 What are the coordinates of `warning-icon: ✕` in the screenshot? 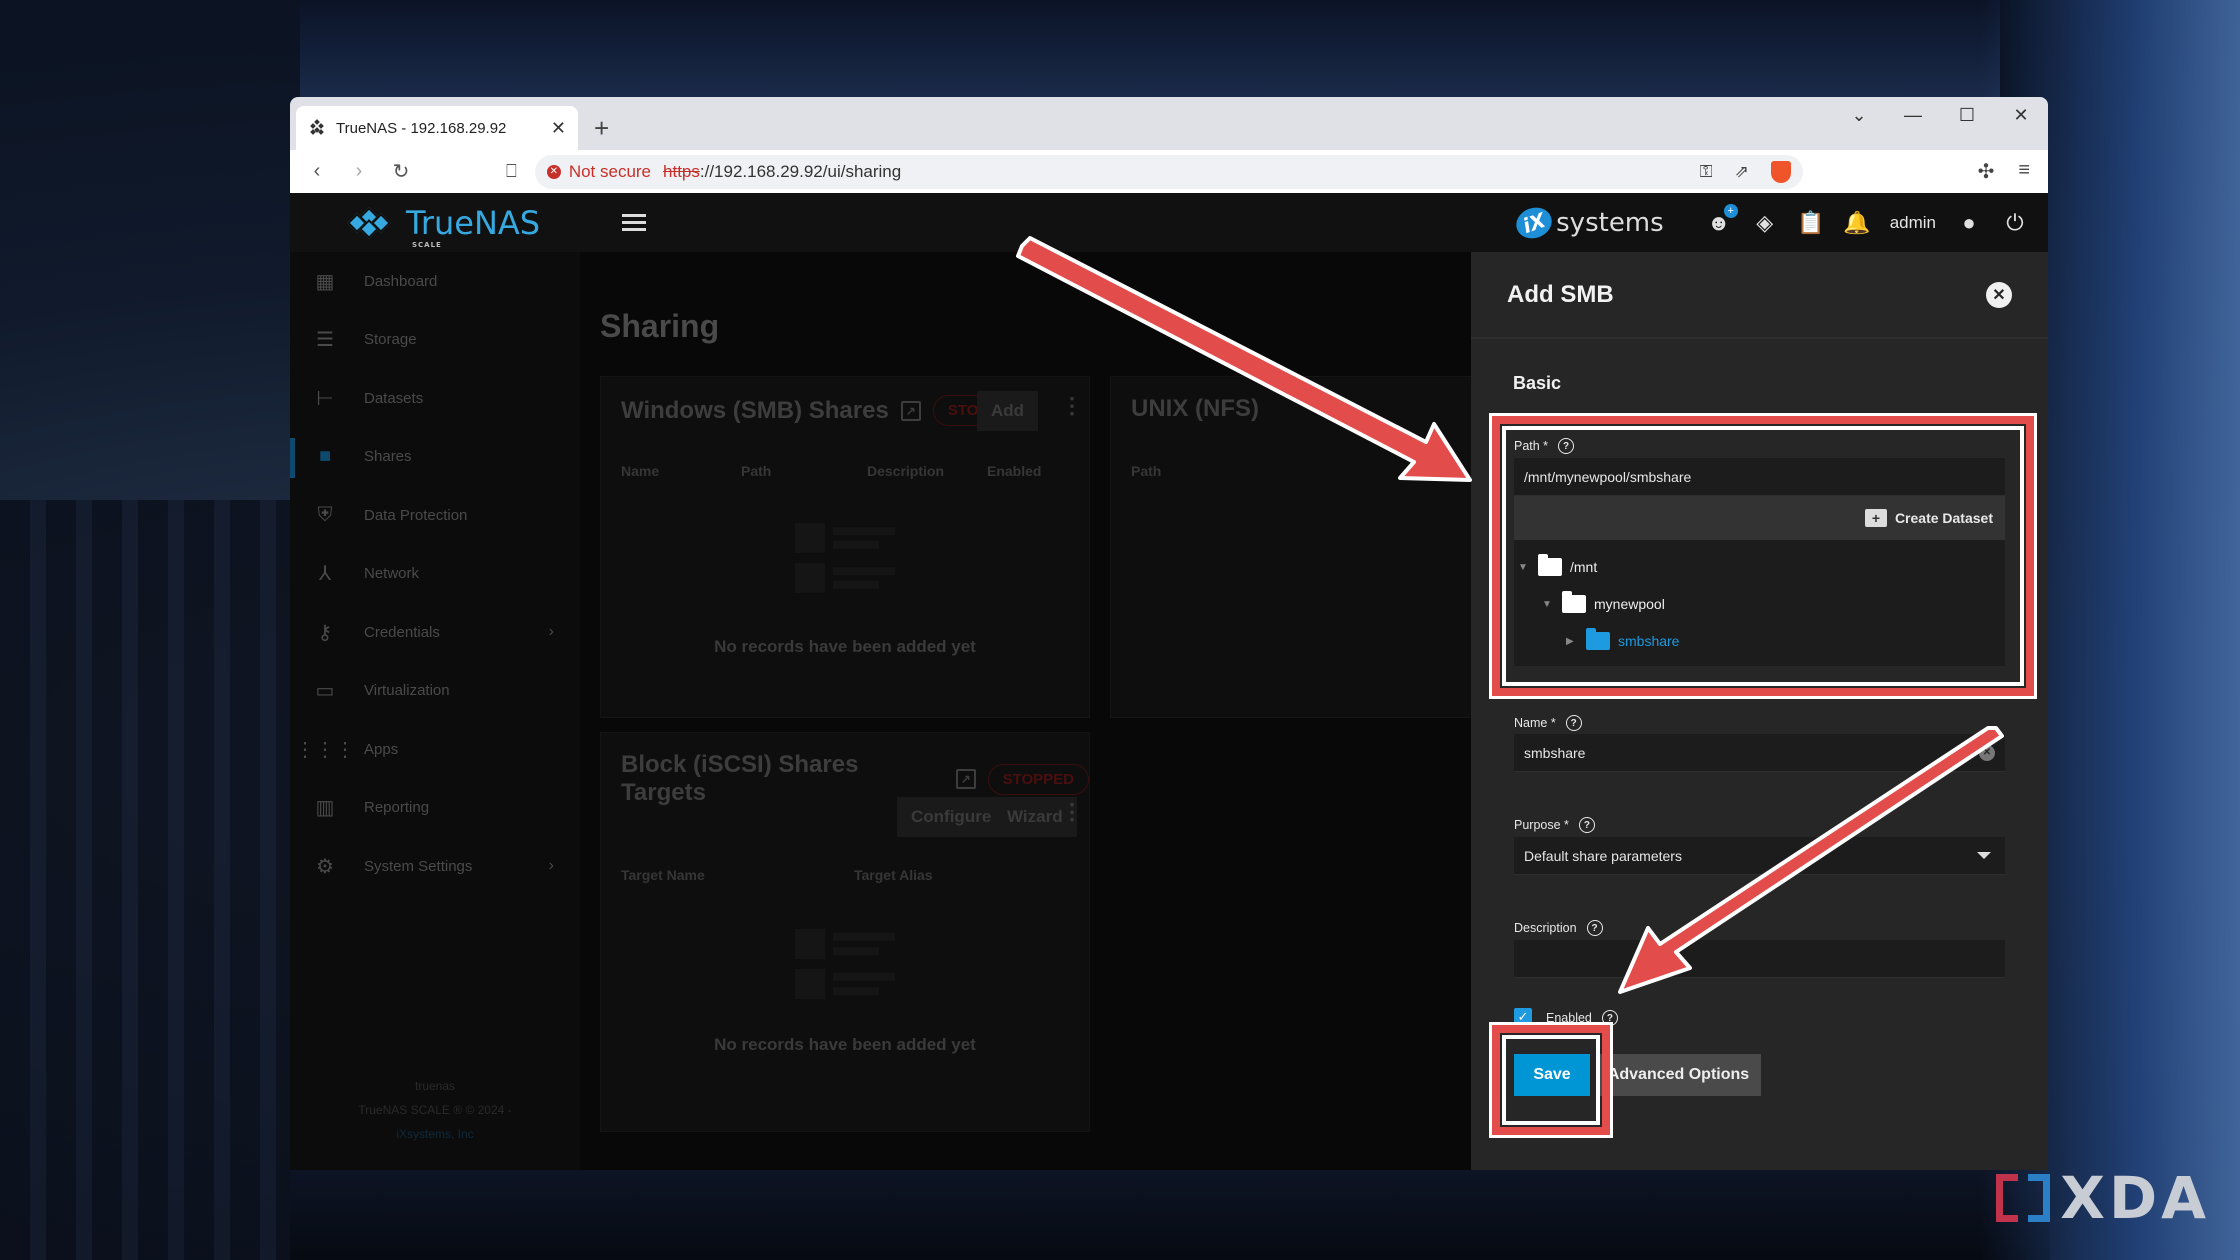 It's located at (553, 171).